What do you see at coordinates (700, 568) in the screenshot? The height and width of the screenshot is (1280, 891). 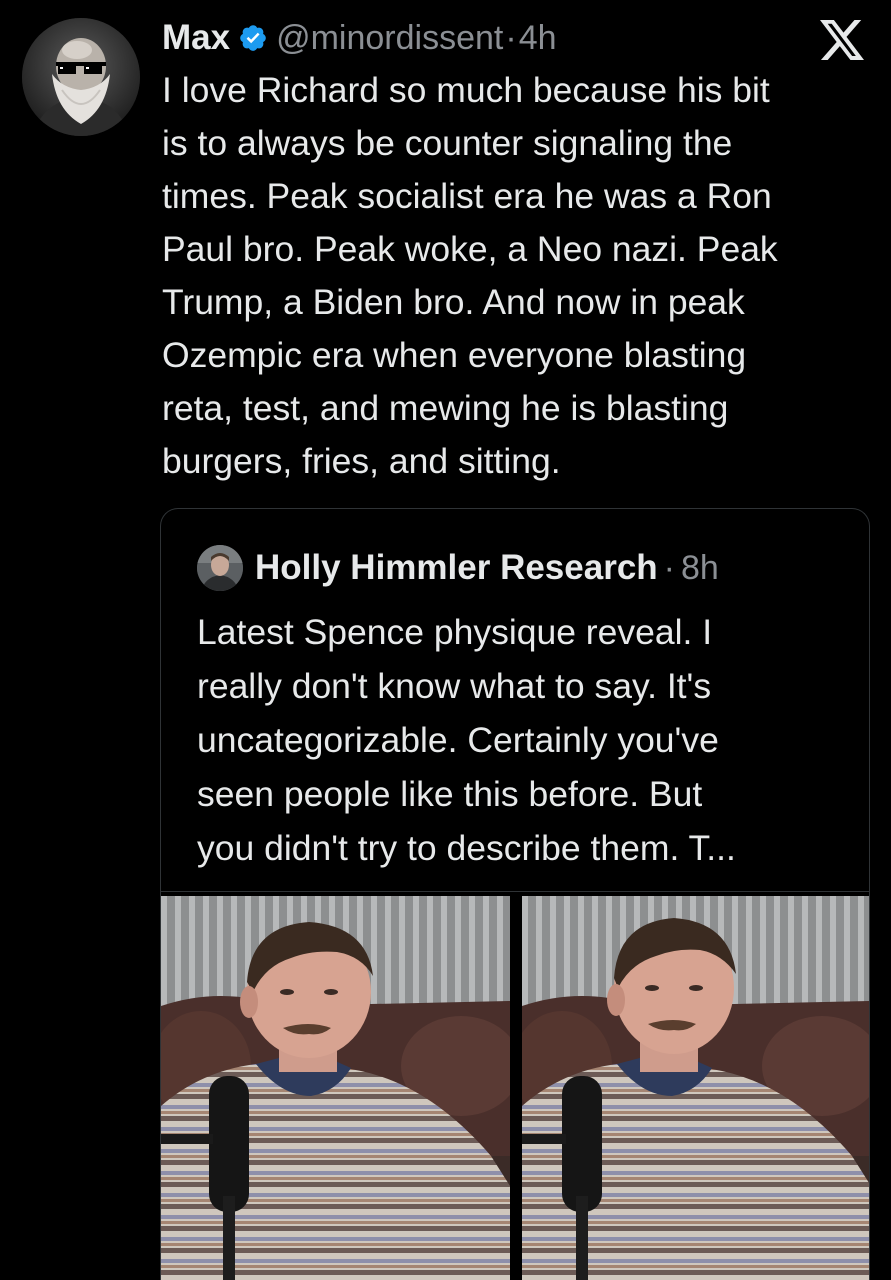 I see `quoted-tweet-timestamp: 8h` at bounding box center [700, 568].